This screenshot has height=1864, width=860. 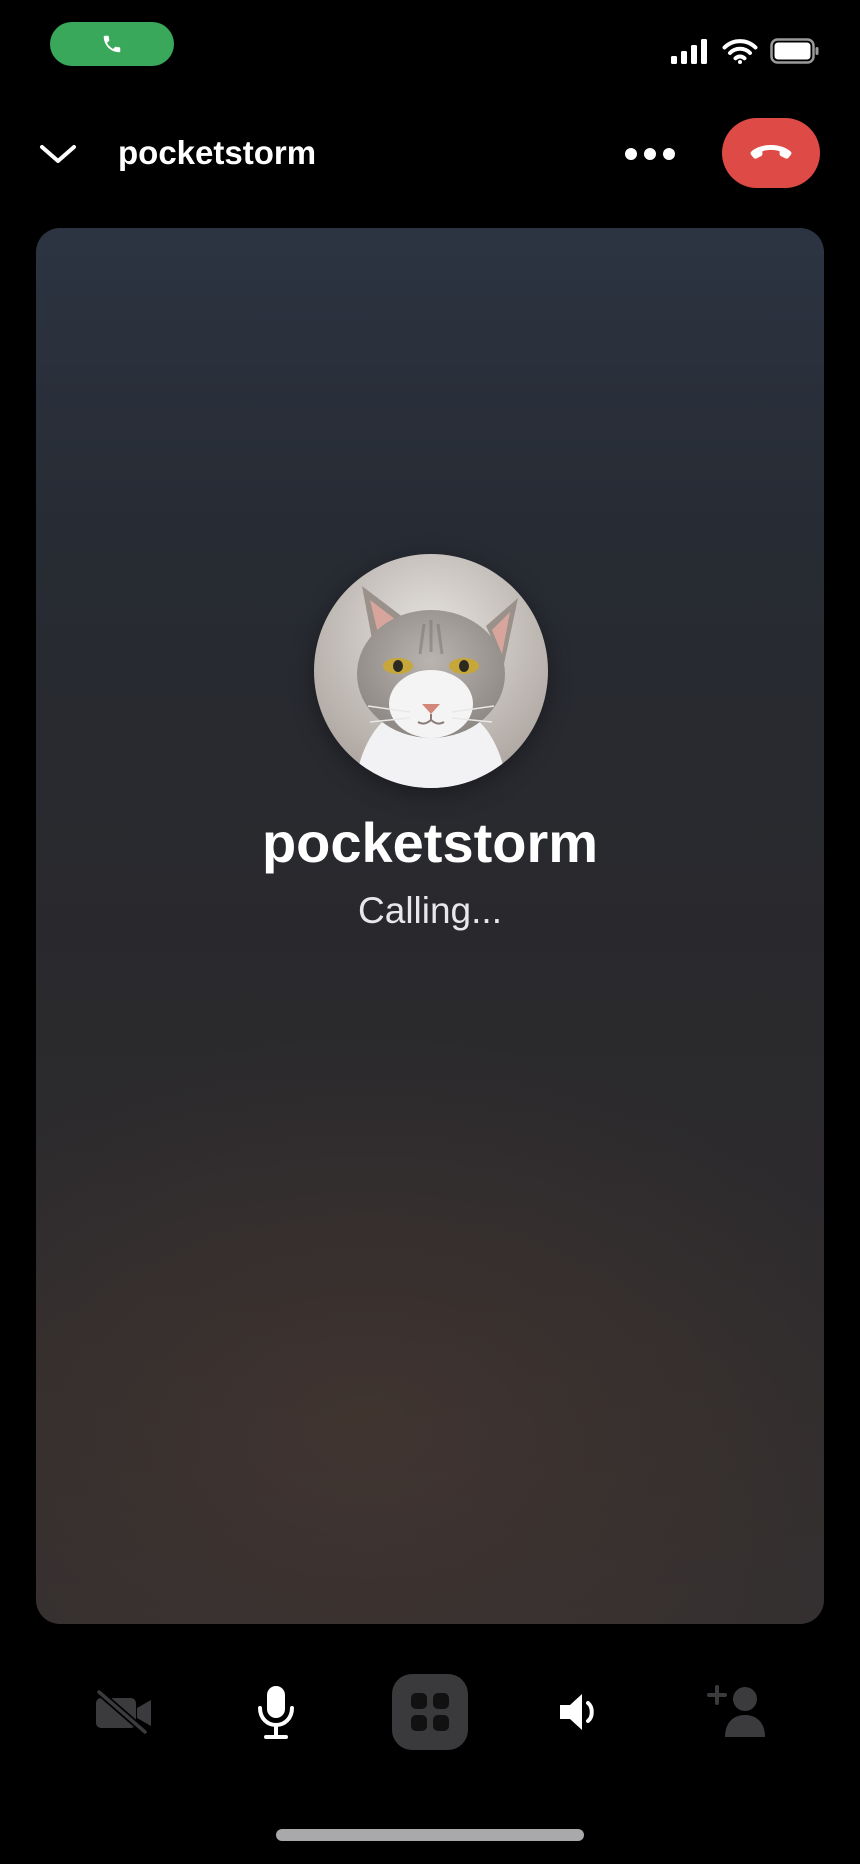 I want to click on status-icons, so click(x=745, y=51).